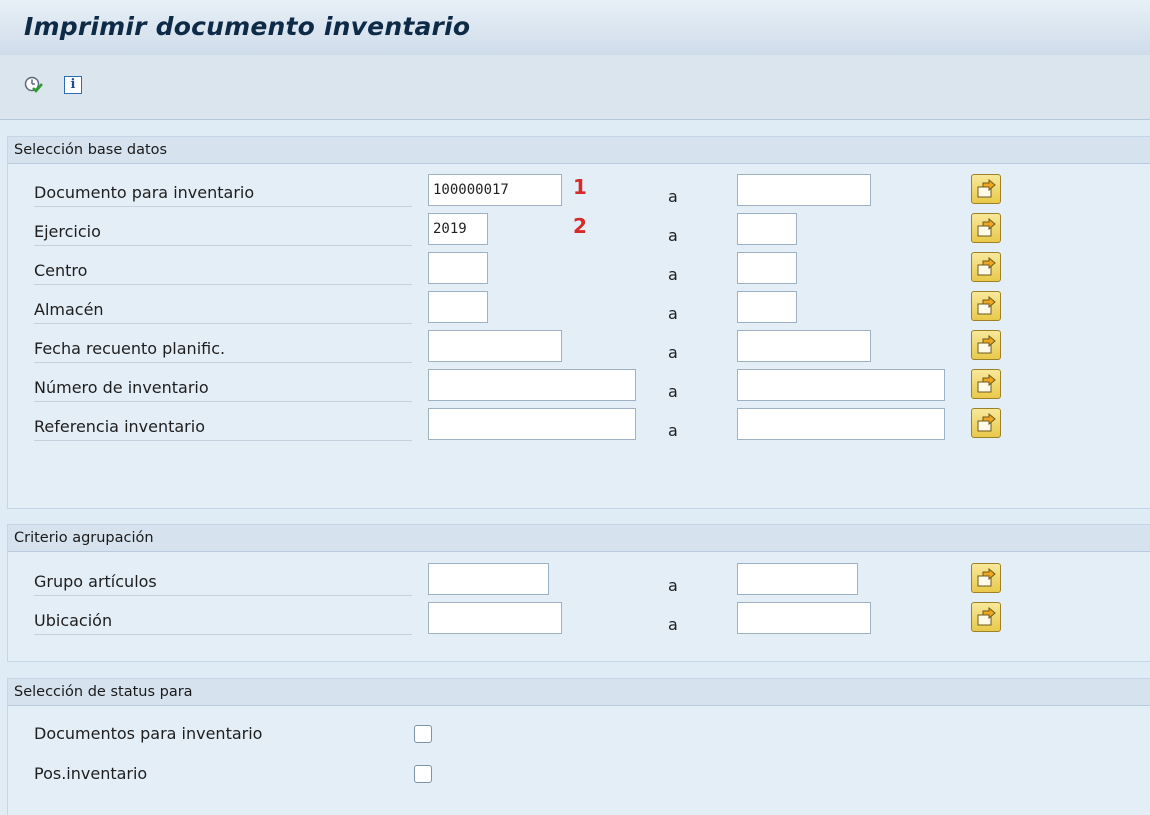  Describe the element at coordinates (532, 424) in the screenshot. I see `referencia-from-input` at that location.